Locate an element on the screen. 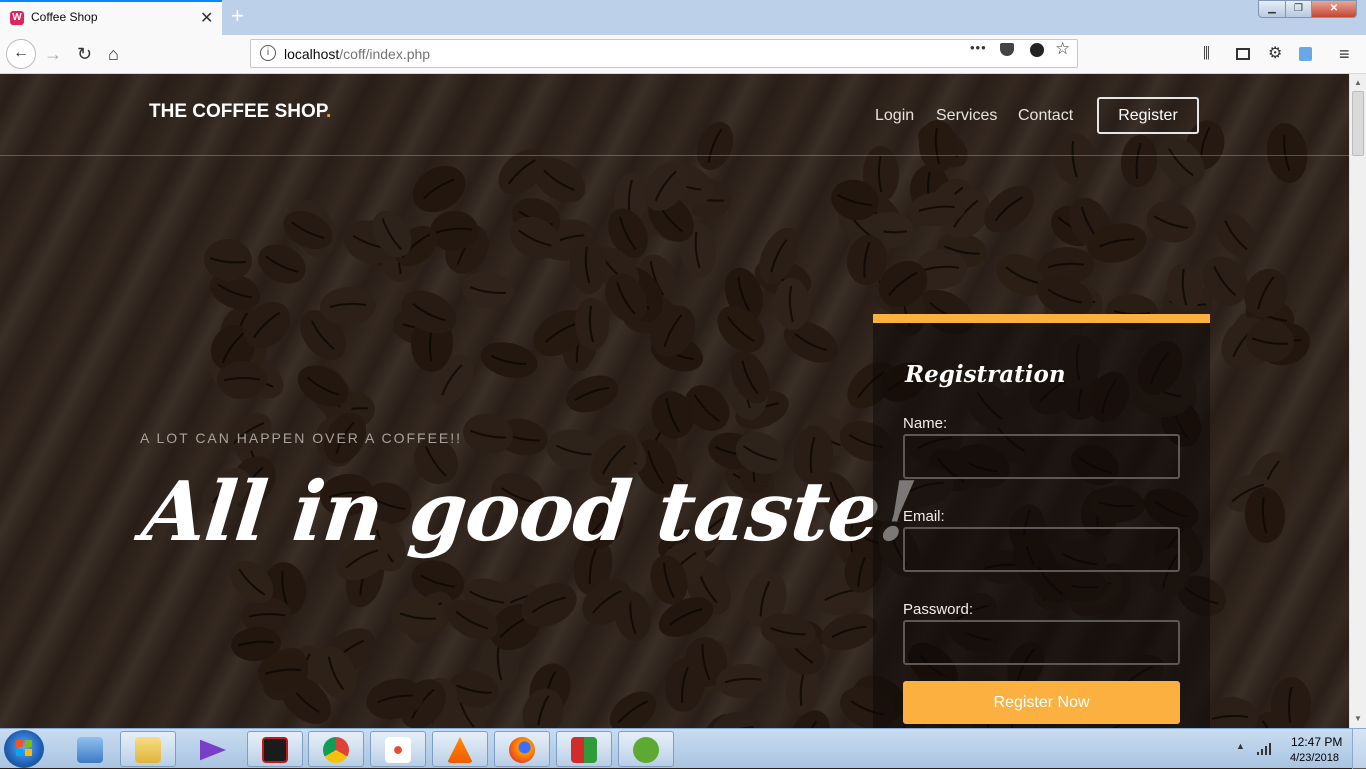  control-panel-icon is located at coordinates (90, 750).